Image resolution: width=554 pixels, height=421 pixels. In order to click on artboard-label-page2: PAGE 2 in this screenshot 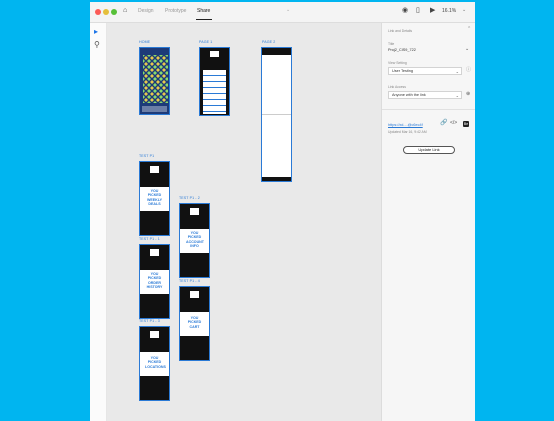, I will do `click(268, 42)`.